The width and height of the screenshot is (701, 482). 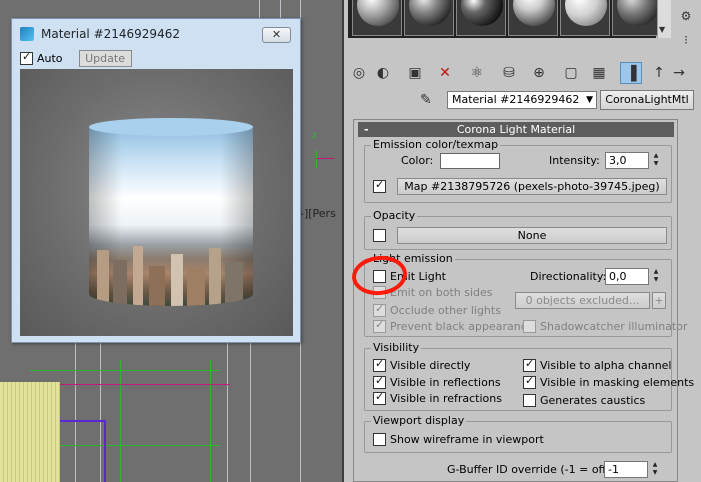 What do you see at coordinates (314, 136) in the screenshot?
I see `axis-z-label: z` at bounding box center [314, 136].